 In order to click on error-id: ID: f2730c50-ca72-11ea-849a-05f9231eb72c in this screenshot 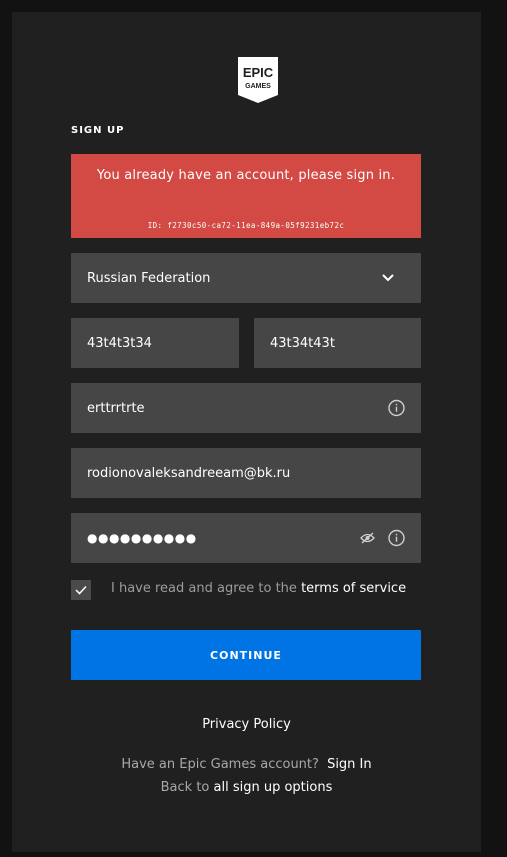, I will do `click(246, 225)`.